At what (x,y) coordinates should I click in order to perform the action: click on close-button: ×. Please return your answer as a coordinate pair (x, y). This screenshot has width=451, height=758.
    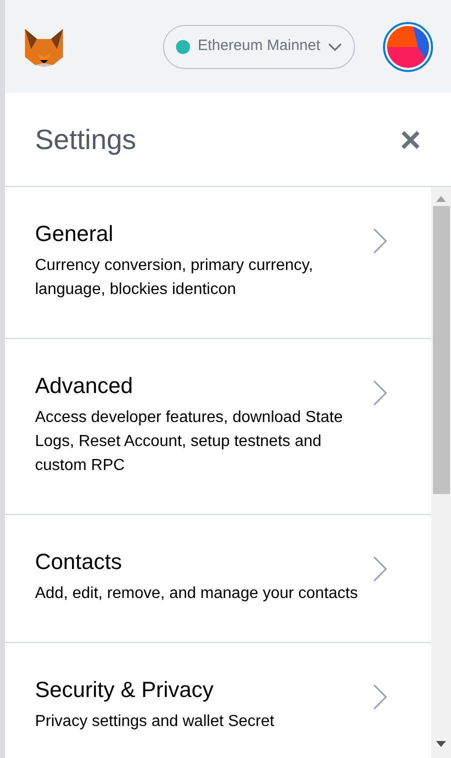
    Looking at the image, I should click on (410, 140).